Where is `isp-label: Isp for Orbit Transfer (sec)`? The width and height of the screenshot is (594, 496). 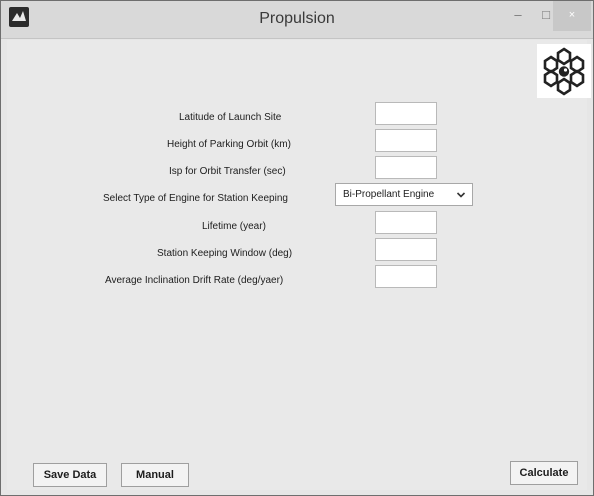 isp-label: Isp for Orbit Transfer (sec) is located at coordinates (227, 171).